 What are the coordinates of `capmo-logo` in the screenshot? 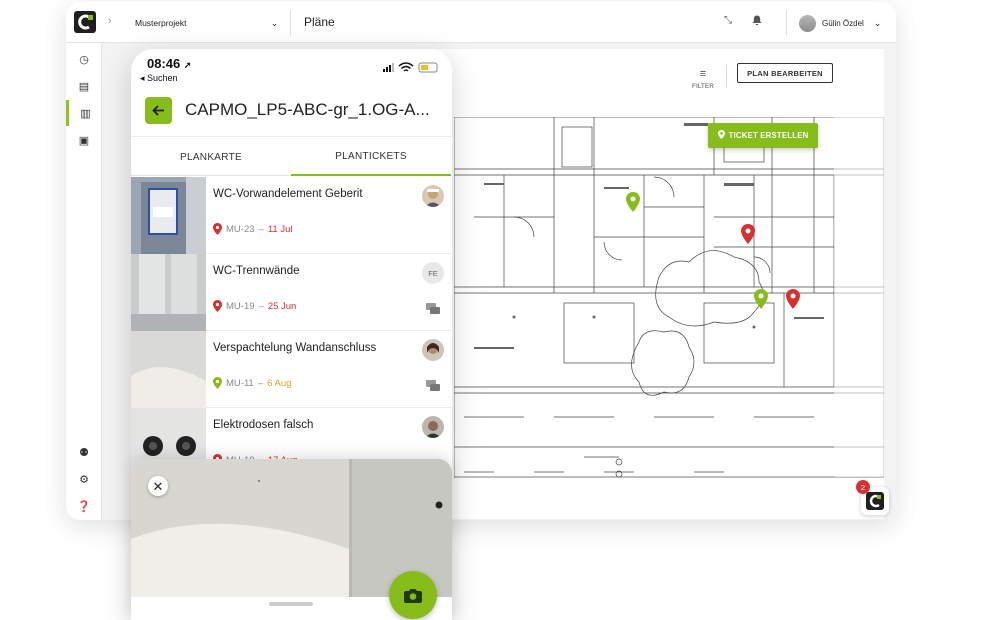 It's located at (85, 22).